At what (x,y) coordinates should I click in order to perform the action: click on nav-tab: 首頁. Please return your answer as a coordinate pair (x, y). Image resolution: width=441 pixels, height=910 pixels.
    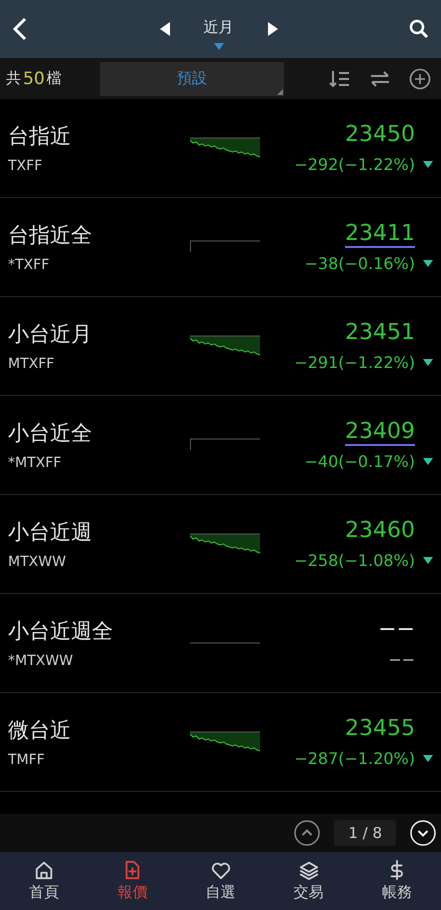
    Looking at the image, I should click on (44, 881).